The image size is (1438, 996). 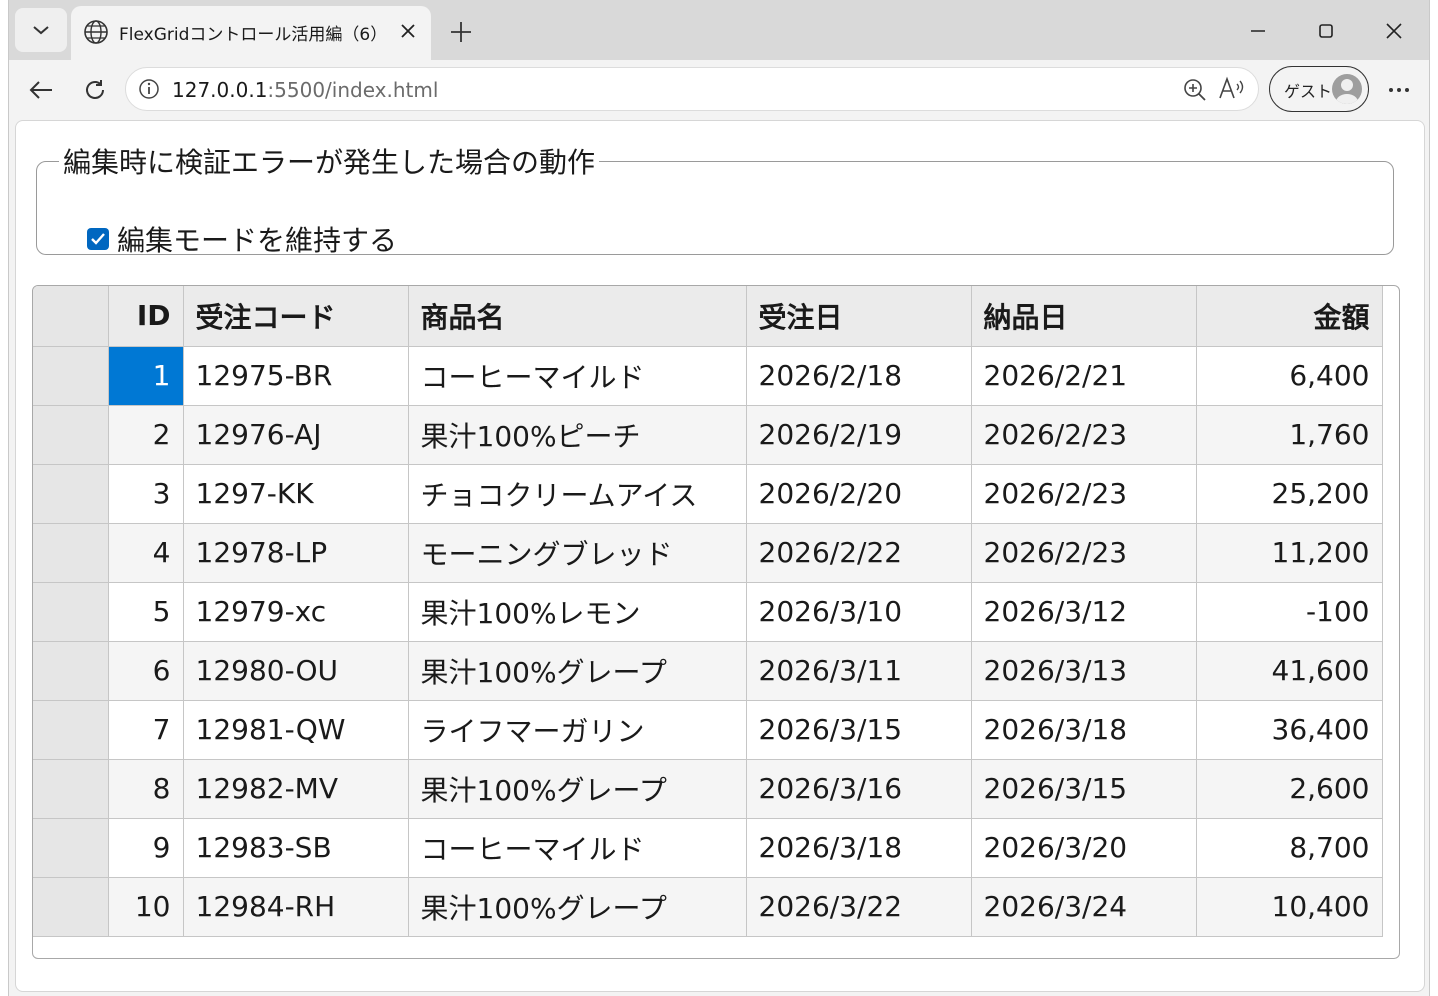 What do you see at coordinates (242, 239) in the screenshot?
I see `keep-edit-mode-option: 編集モードを維持する` at bounding box center [242, 239].